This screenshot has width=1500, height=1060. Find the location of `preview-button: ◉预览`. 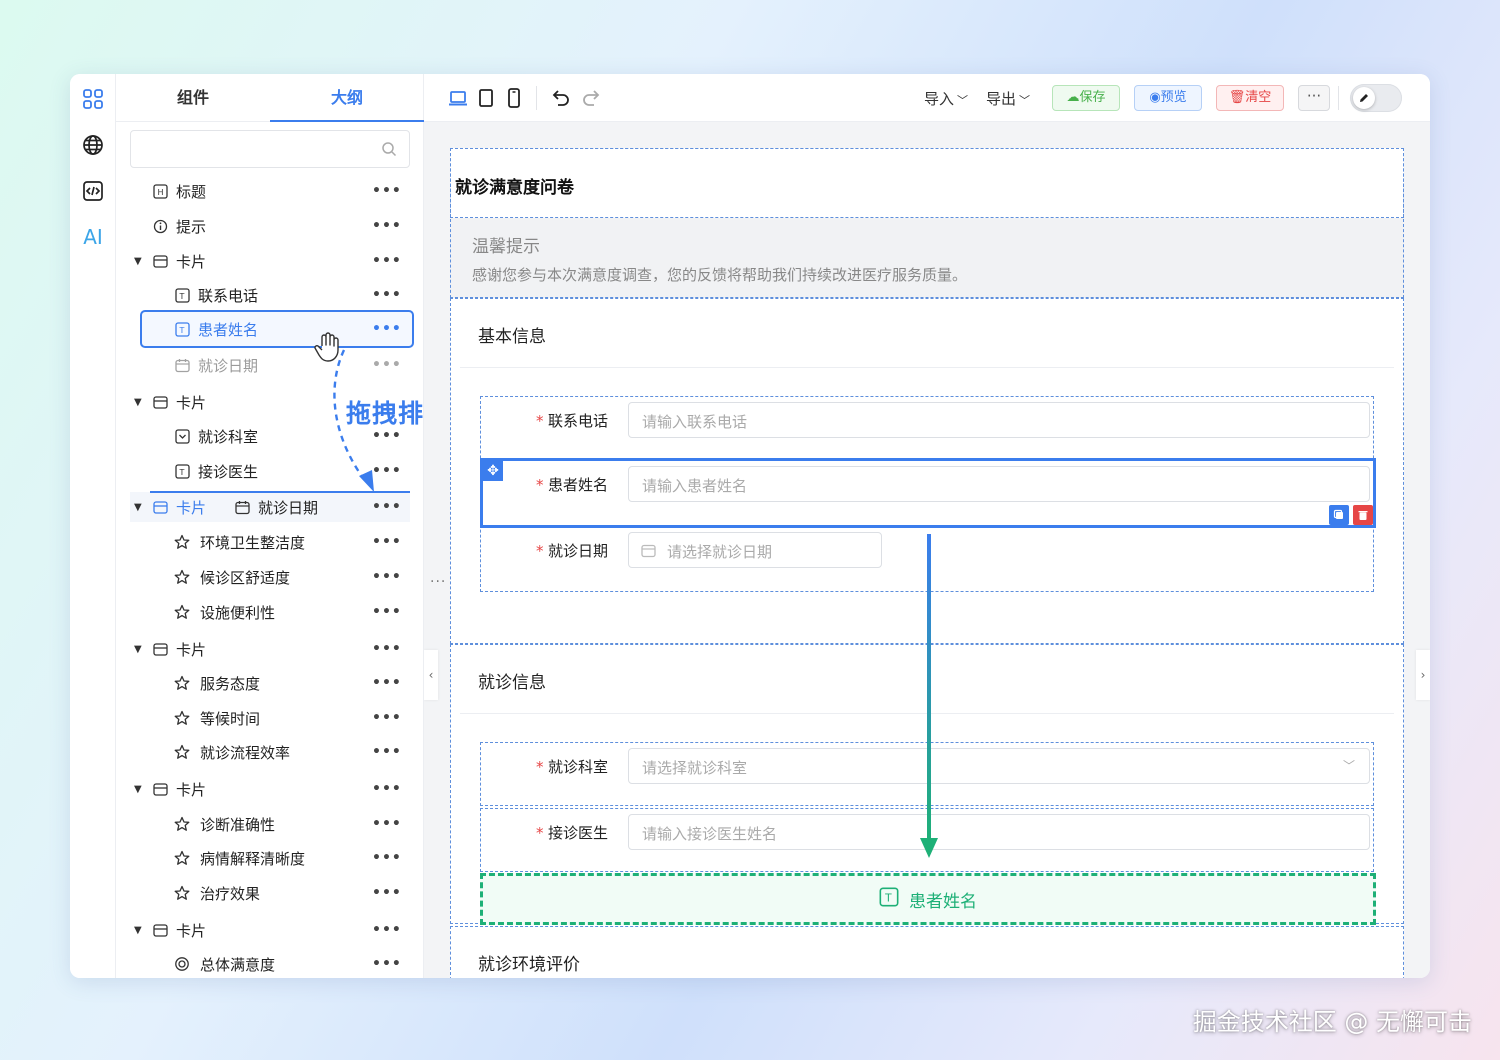

preview-button: ◉预览 is located at coordinates (1168, 98).